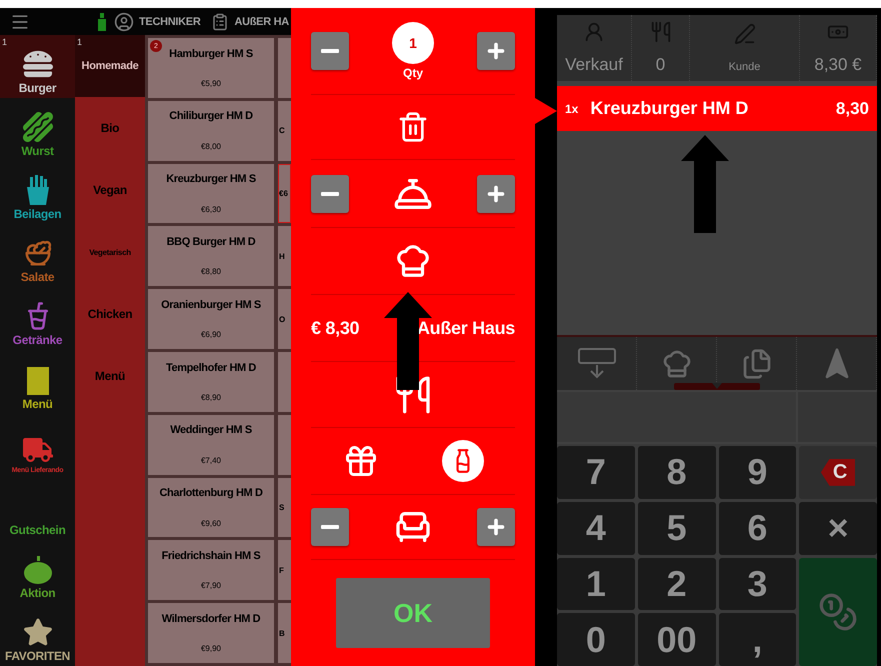  I want to click on product-name: Oranienburger HM S, so click(211, 304).